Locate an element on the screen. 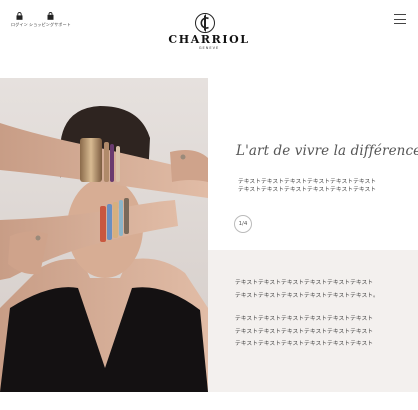  shopping-support-link: ショッピングサポート is located at coordinates (50, 20).